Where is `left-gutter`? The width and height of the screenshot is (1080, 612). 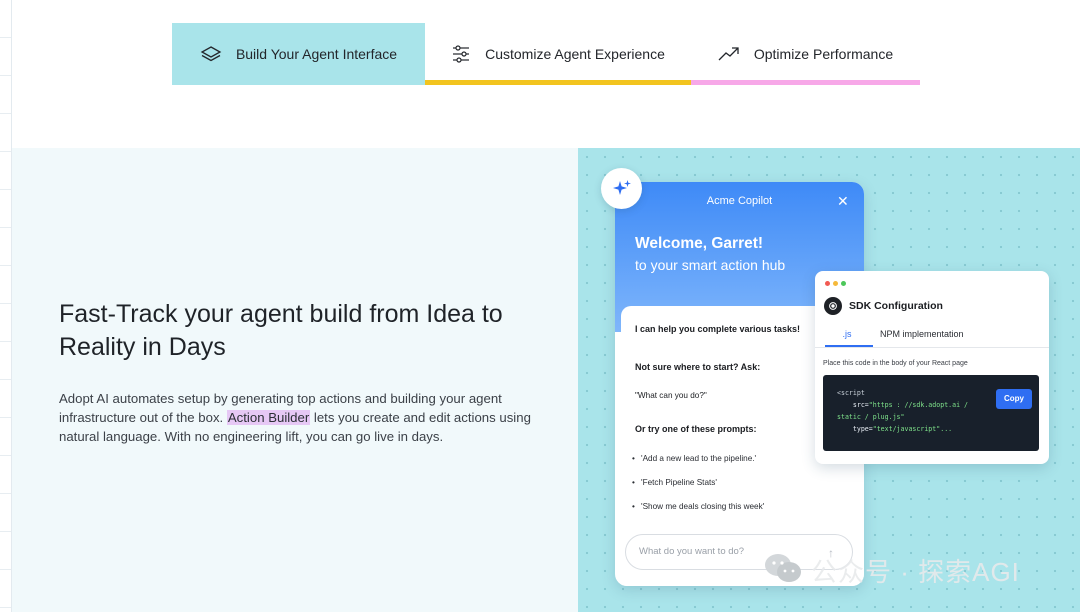 left-gutter is located at coordinates (5, 306).